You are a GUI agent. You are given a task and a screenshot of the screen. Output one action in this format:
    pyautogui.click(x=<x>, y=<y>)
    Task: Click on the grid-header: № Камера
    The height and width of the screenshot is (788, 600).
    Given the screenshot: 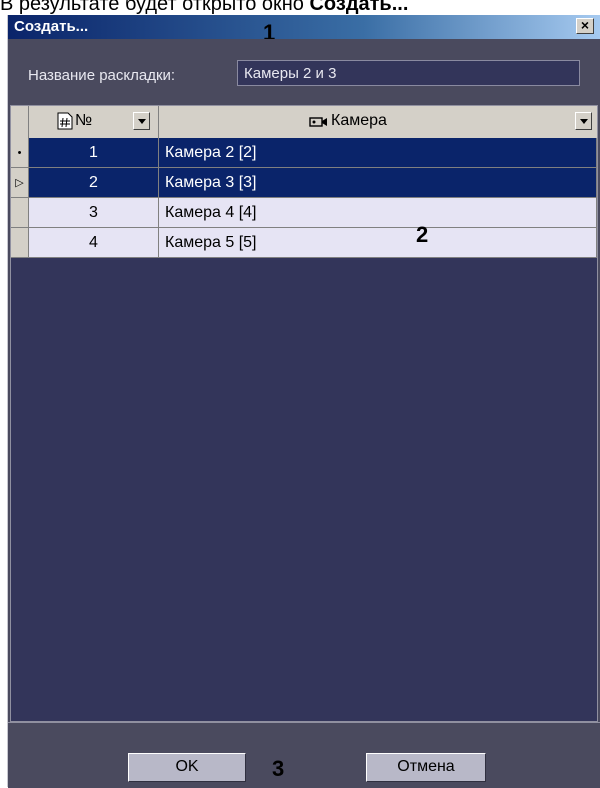 What is the action you would take?
    pyautogui.click(x=304, y=122)
    